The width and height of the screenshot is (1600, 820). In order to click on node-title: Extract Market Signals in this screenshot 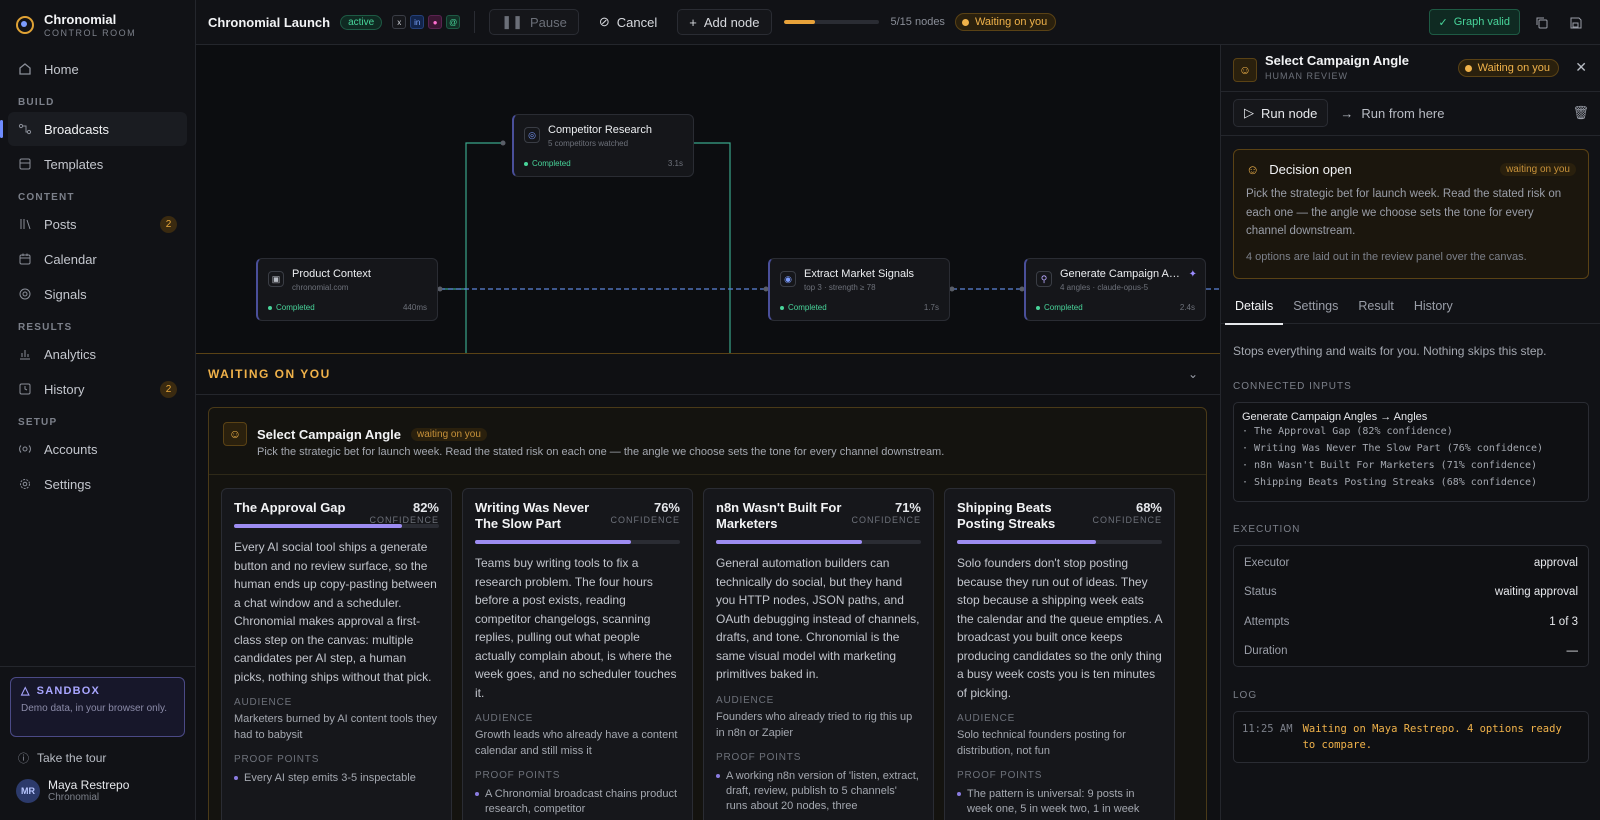, I will do `click(859, 274)`.